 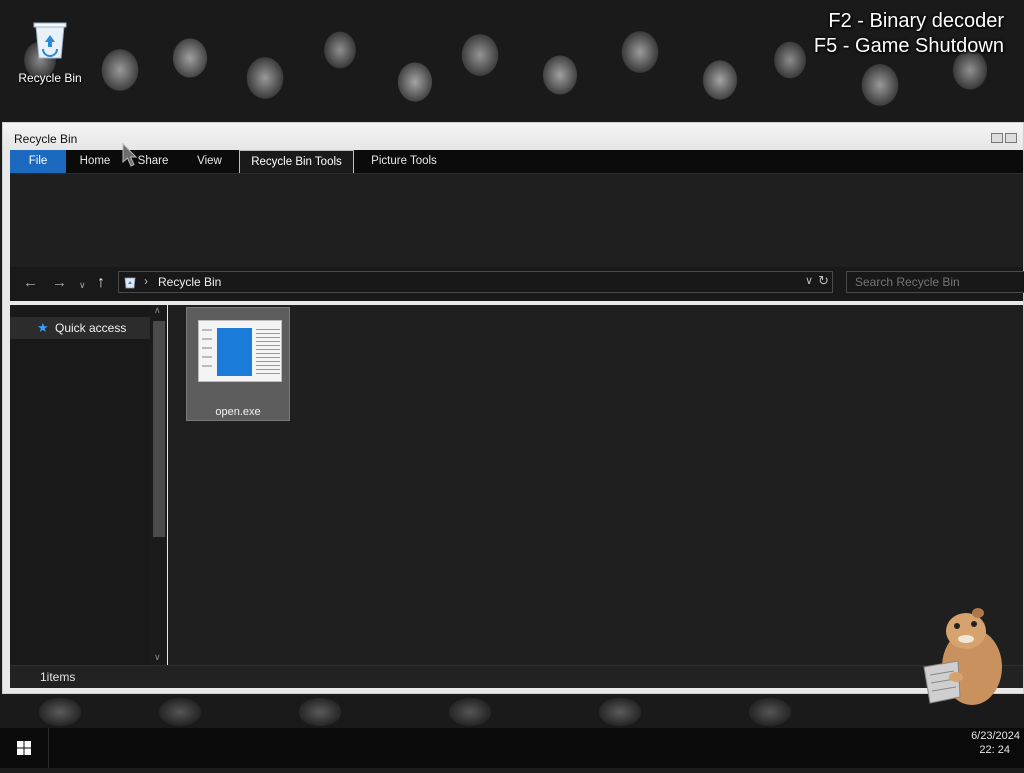 What do you see at coordinates (38, 161) in the screenshot?
I see `tab-file: File` at bounding box center [38, 161].